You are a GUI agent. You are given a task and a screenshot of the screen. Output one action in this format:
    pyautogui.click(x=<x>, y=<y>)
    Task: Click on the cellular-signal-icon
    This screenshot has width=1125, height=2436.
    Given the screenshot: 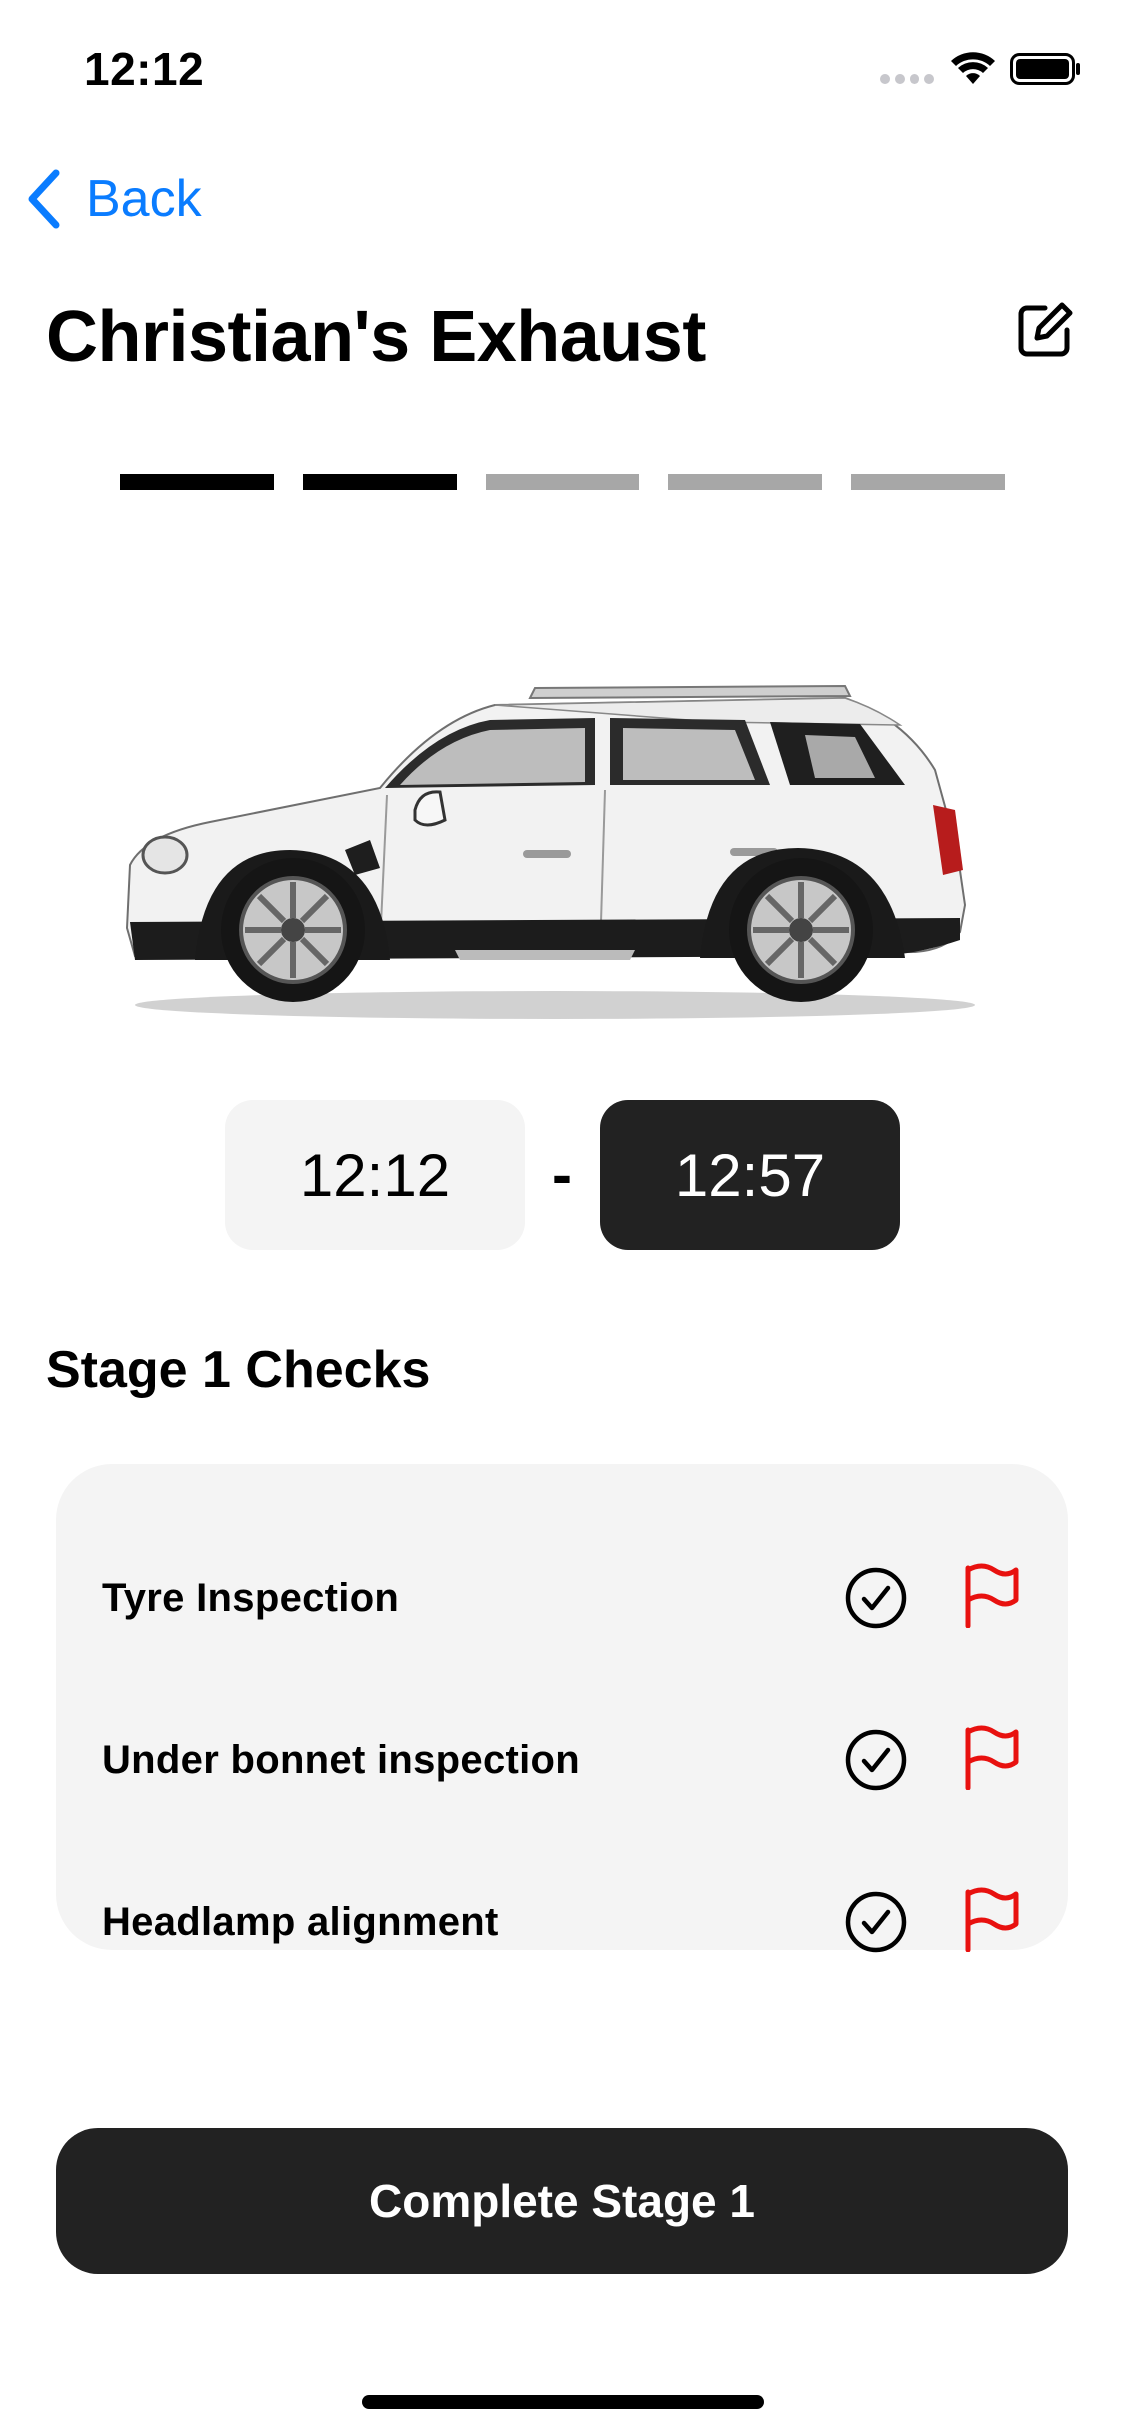 What is the action you would take?
    pyautogui.click(x=907, y=79)
    